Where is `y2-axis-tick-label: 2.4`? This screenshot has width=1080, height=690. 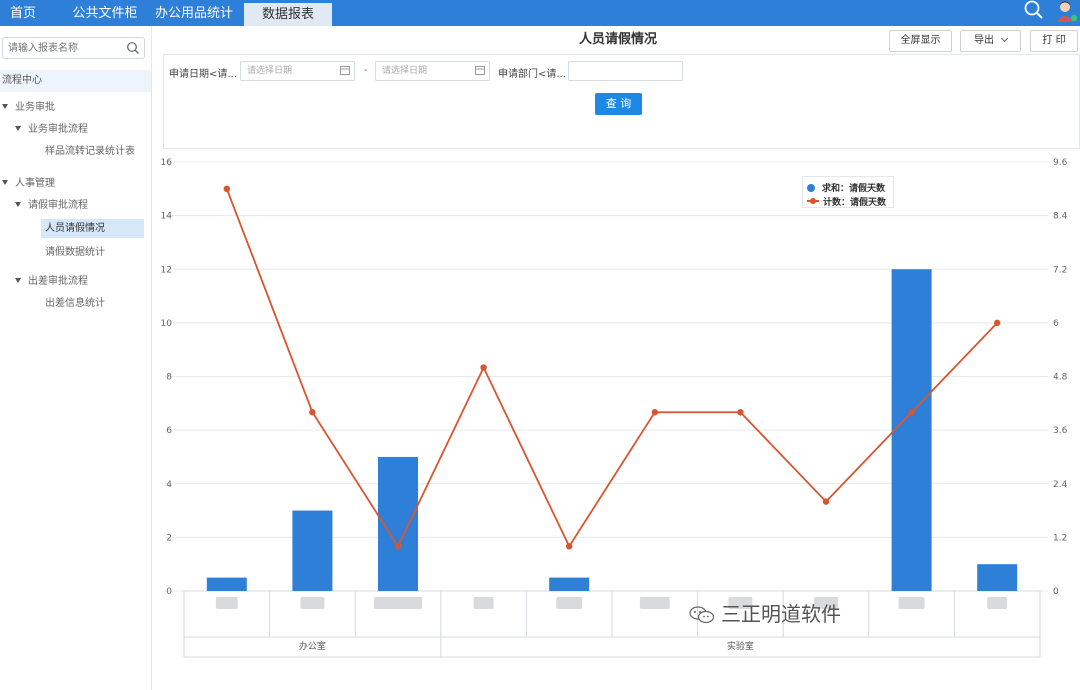
y2-axis-tick-label: 2.4 is located at coordinates (1060, 485).